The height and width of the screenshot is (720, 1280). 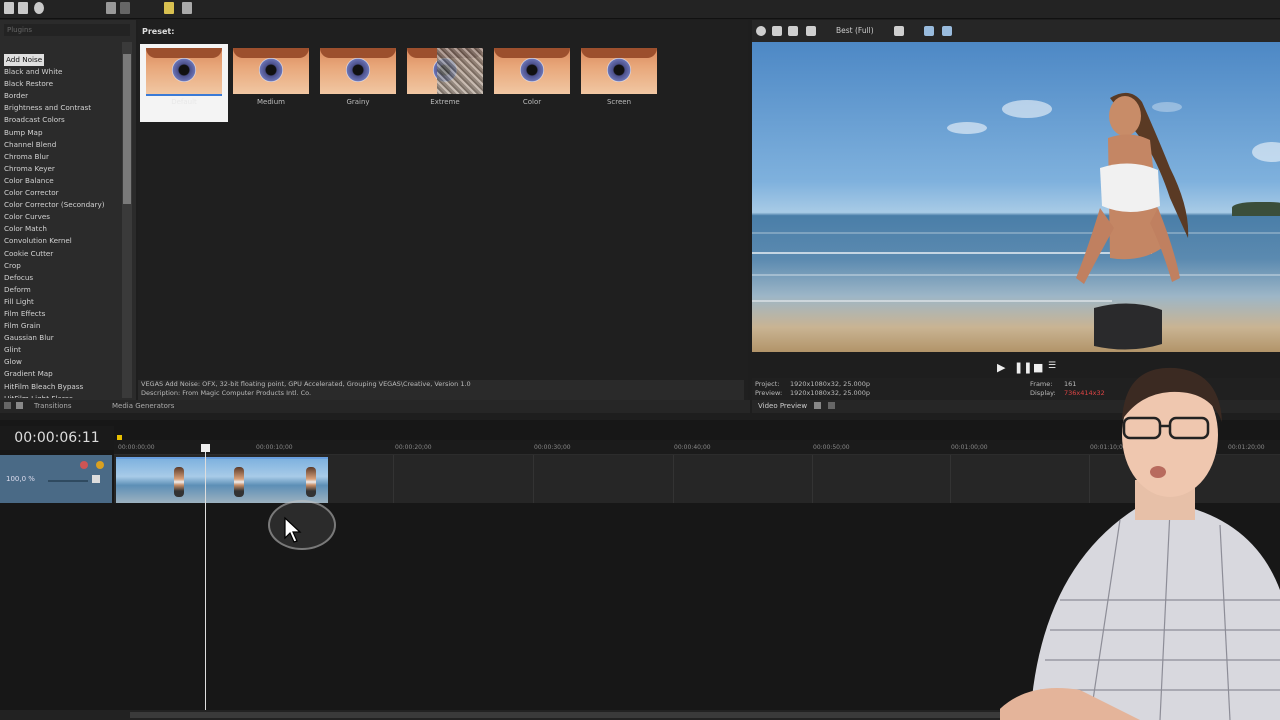 What do you see at coordinates (619, 83) in the screenshot?
I see `preset-item: Screen` at bounding box center [619, 83].